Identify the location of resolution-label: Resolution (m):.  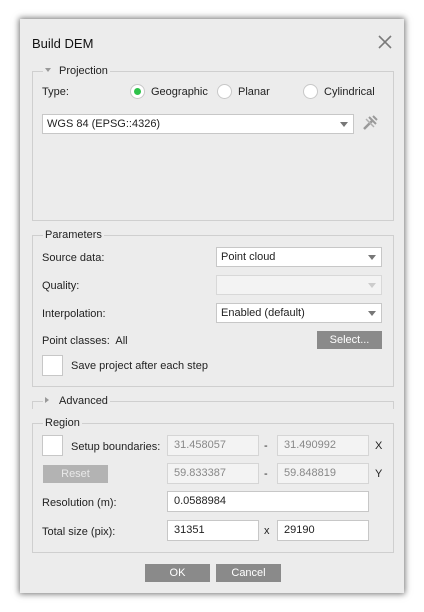
(79, 503).